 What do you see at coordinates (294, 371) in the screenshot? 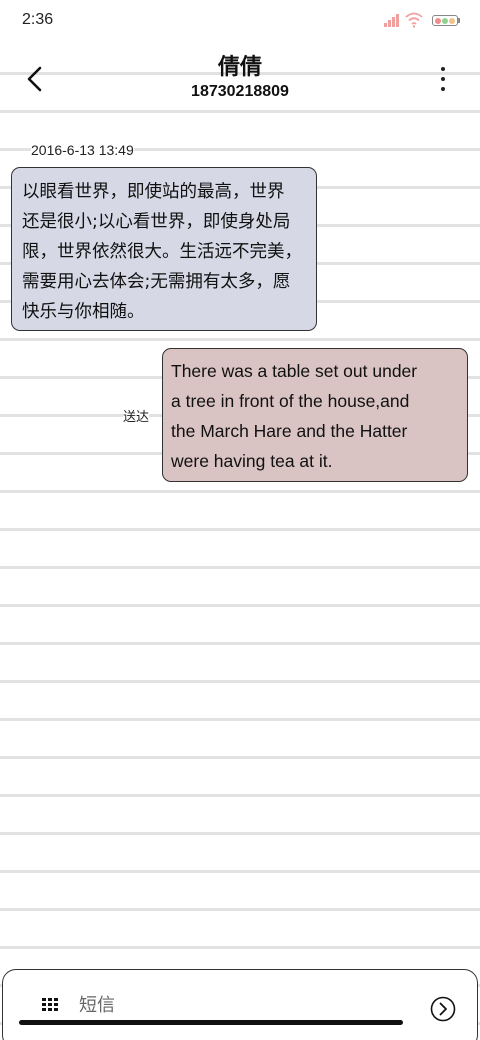
I see `message-line: There was a table set out under` at bounding box center [294, 371].